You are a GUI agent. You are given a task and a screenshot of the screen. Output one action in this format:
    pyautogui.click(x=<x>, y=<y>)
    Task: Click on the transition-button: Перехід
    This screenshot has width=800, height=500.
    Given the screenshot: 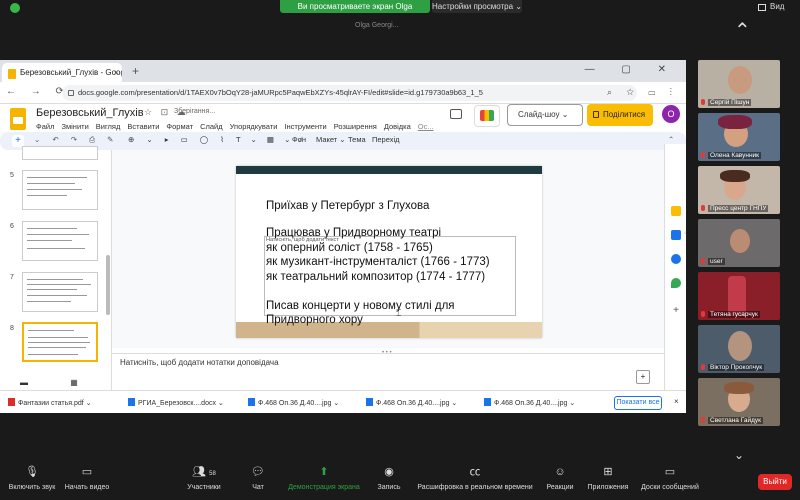 What is the action you would take?
    pyautogui.click(x=386, y=139)
    